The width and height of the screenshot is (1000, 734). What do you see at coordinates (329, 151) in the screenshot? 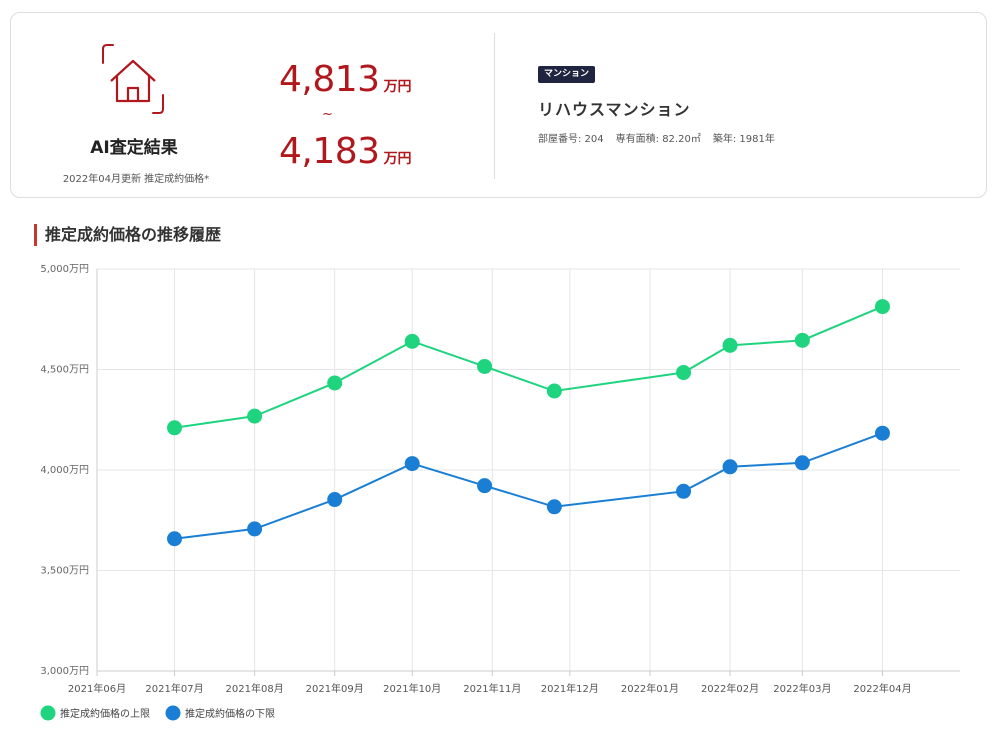
I see `lower-price-value: 4,183` at bounding box center [329, 151].